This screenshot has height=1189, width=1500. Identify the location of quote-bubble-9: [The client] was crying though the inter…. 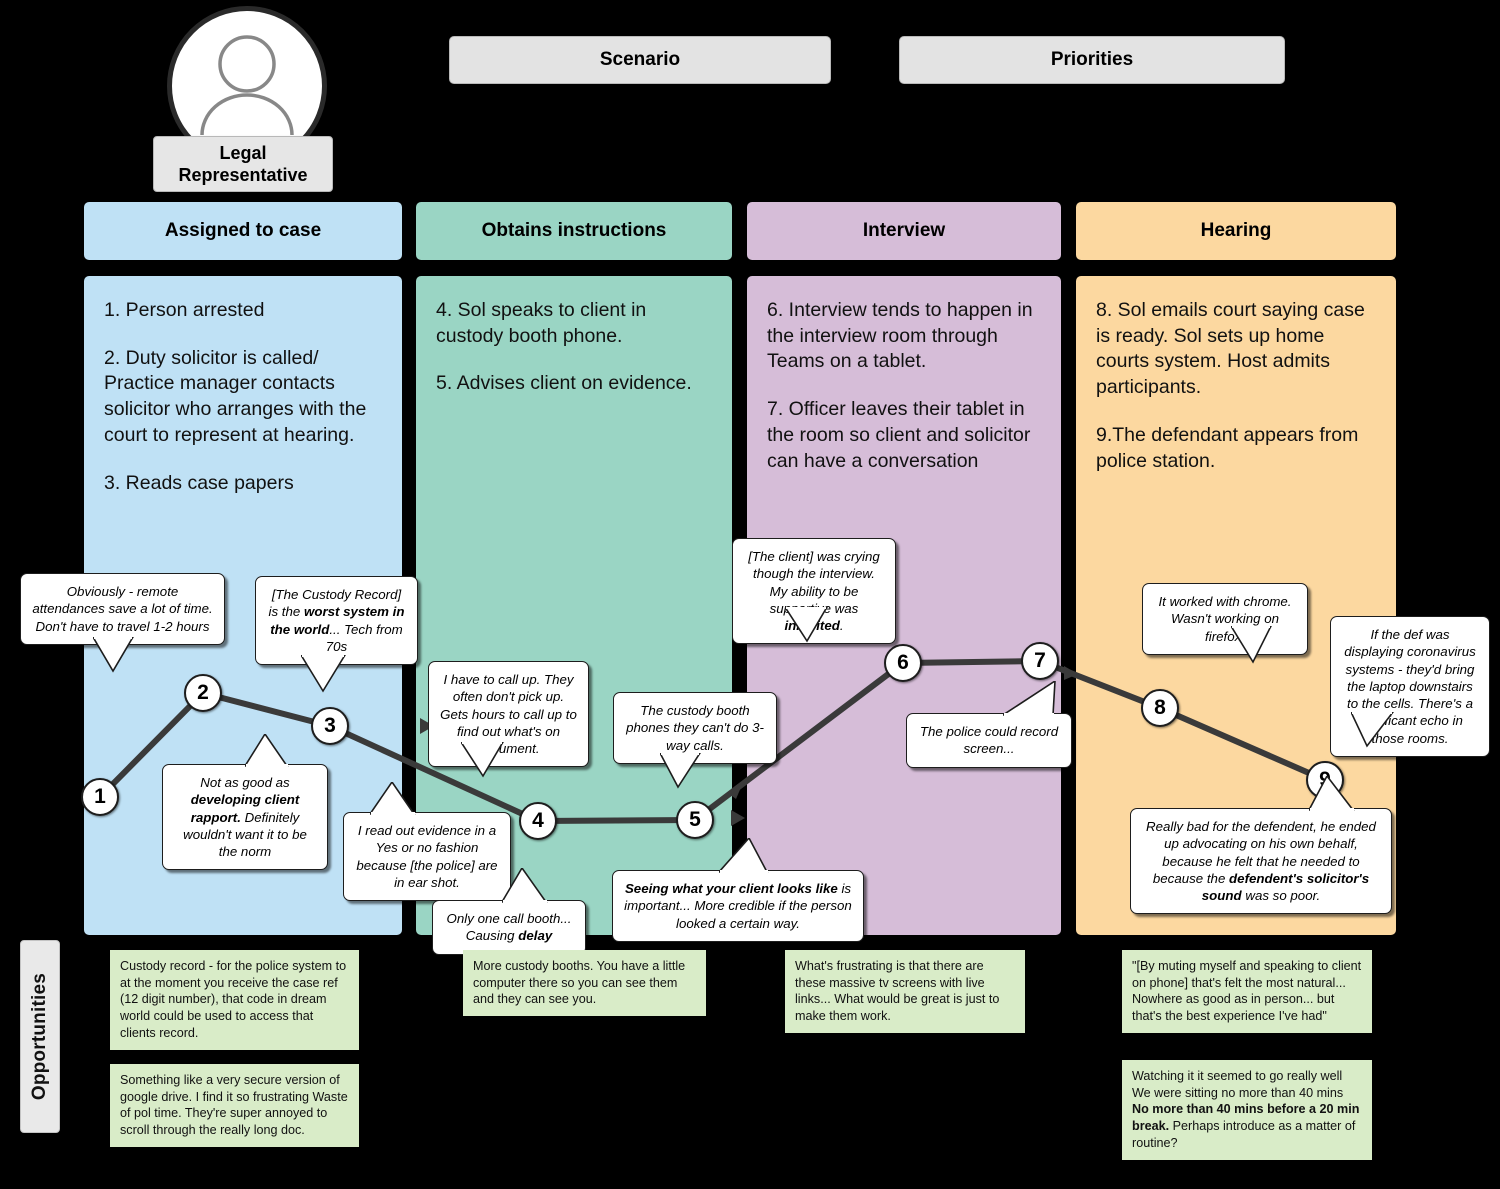
(814, 591).